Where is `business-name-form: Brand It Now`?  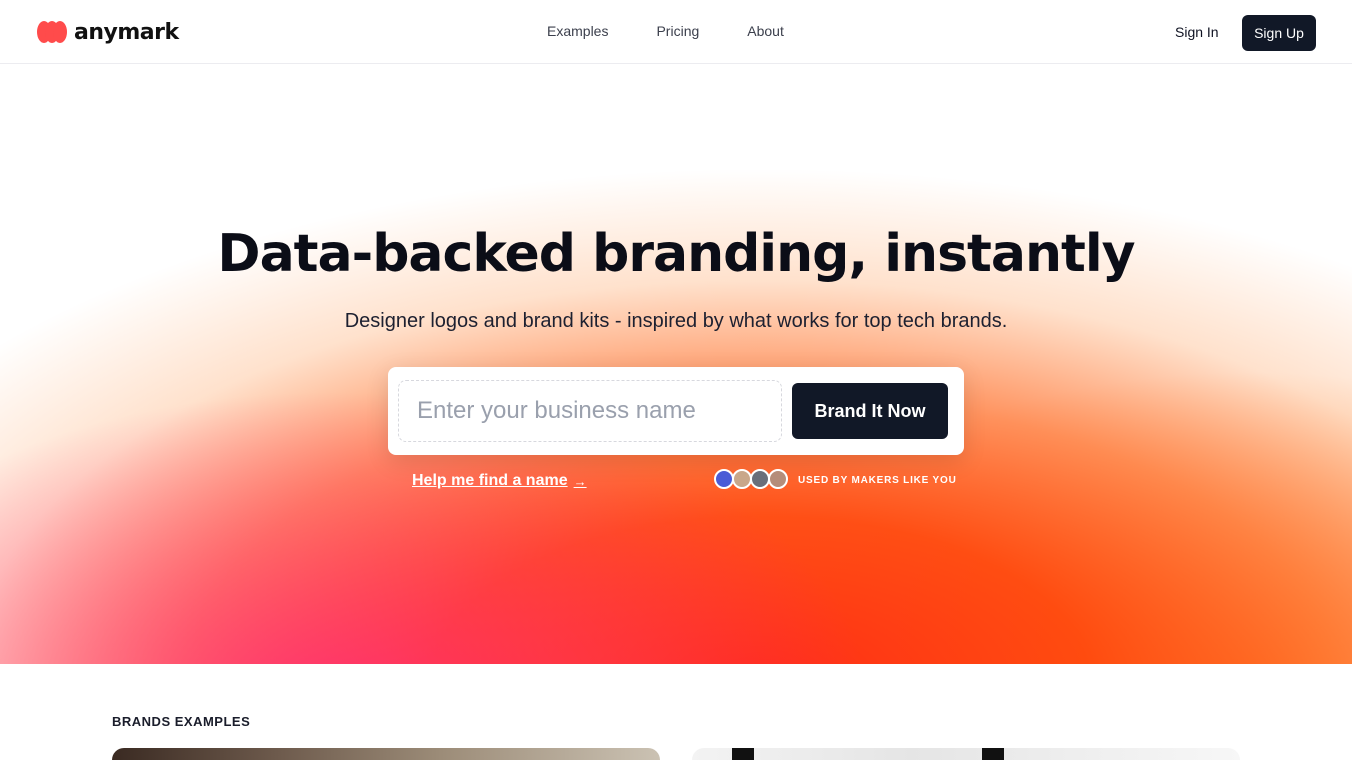
business-name-form: Brand It Now is located at coordinates (676, 411).